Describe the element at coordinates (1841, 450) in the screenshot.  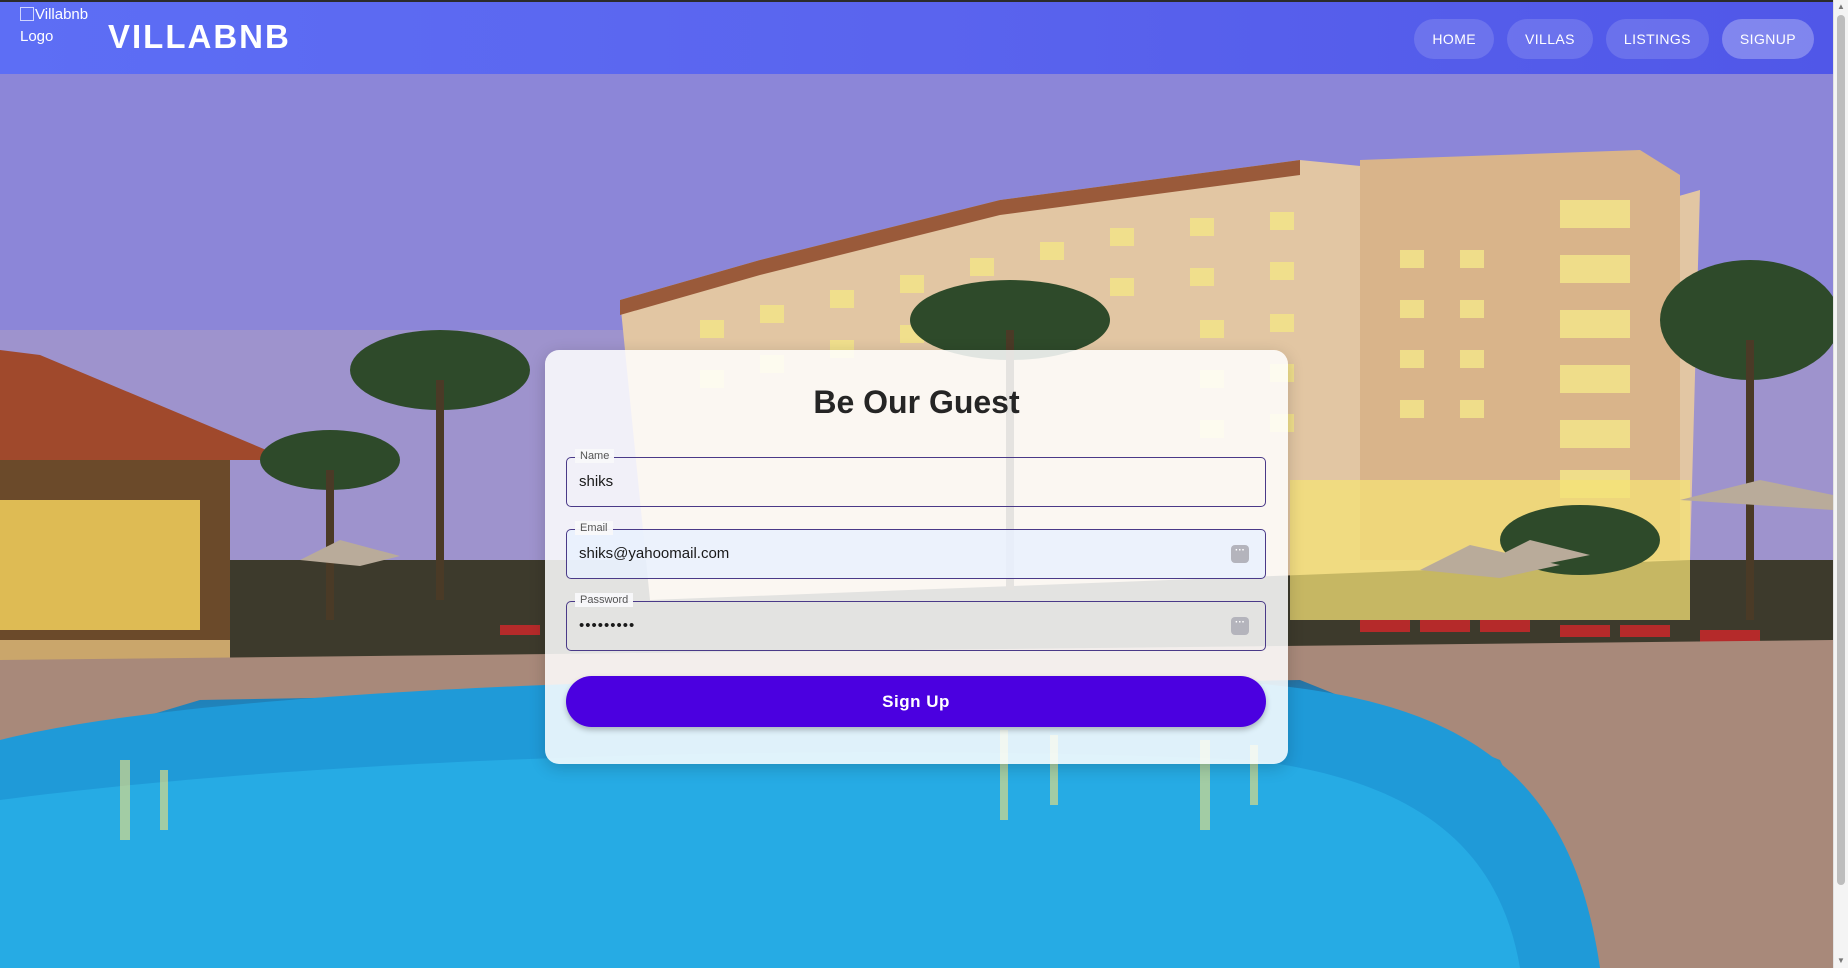
I see `scroll-thumb` at that location.